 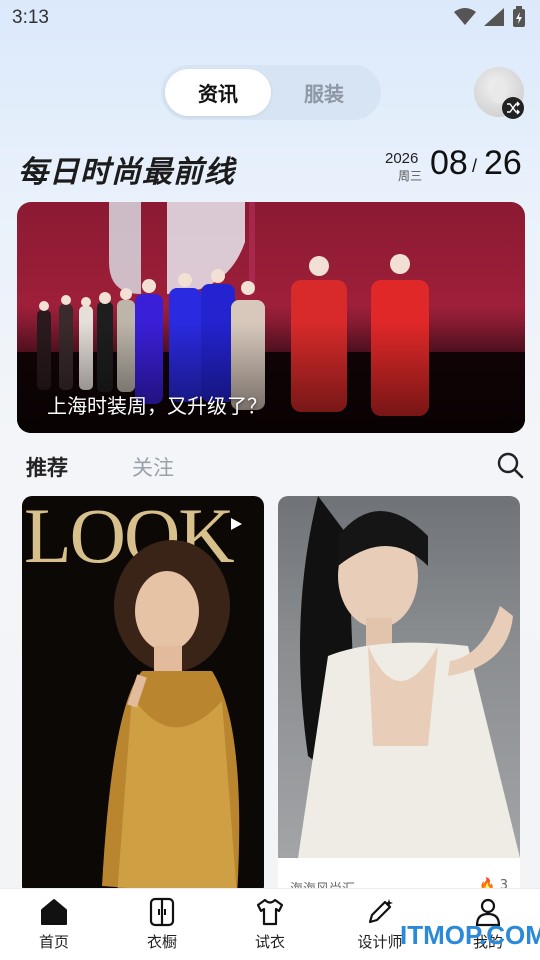 What do you see at coordinates (53, 942) in the screenshot?
I see `nav-label: 首页` at bounding box center [53, 942].